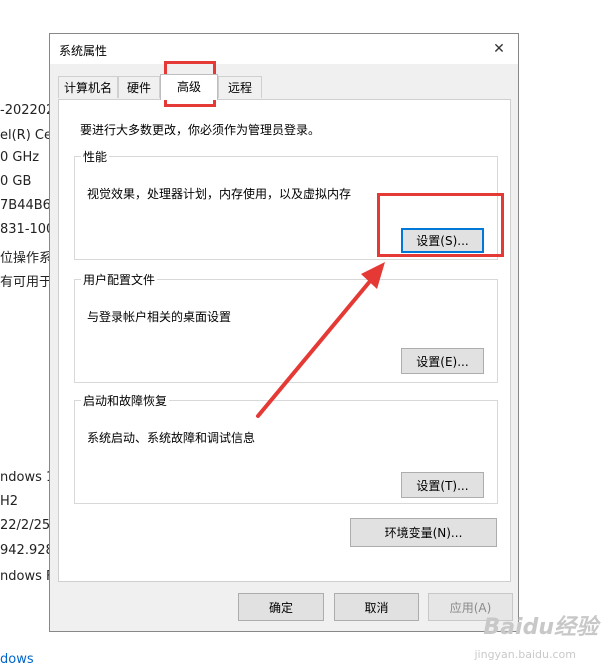  I want to click on watermark-logo: Baidu经验, so click(540, 627).